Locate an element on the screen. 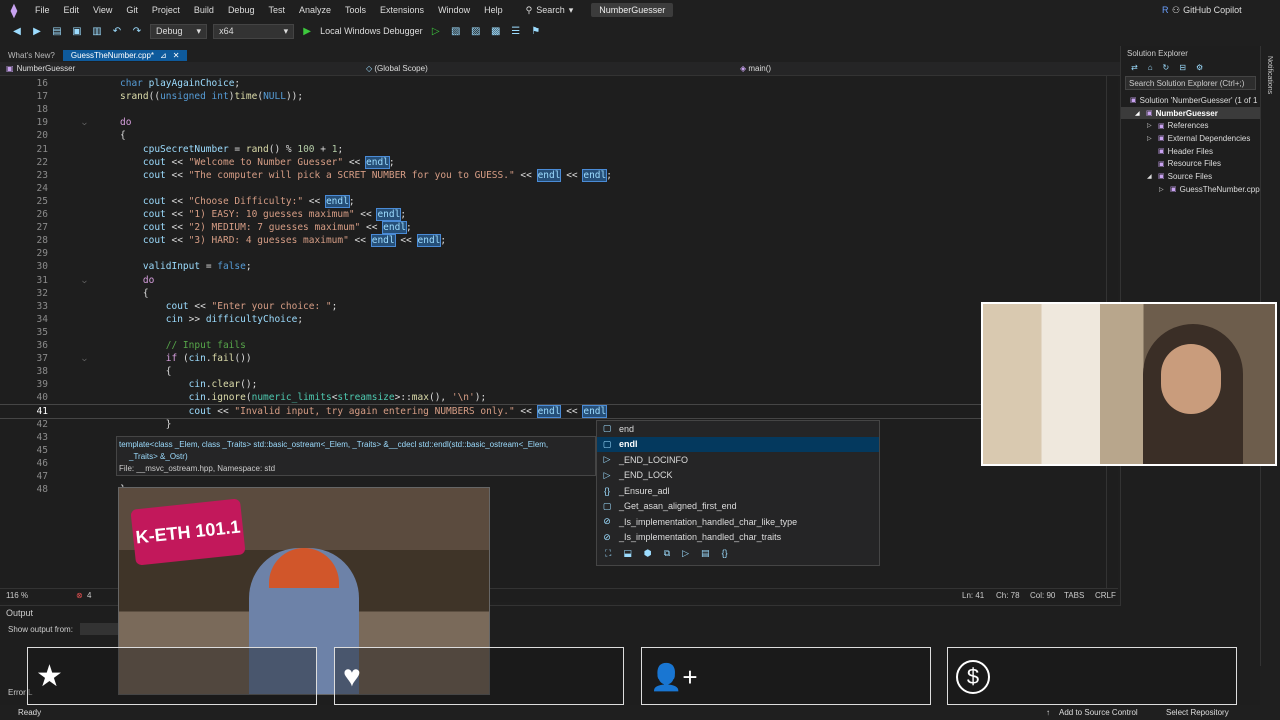 This screenshot has width=1280, height=720. code-line: 18 is located at coordinates (550, 109).